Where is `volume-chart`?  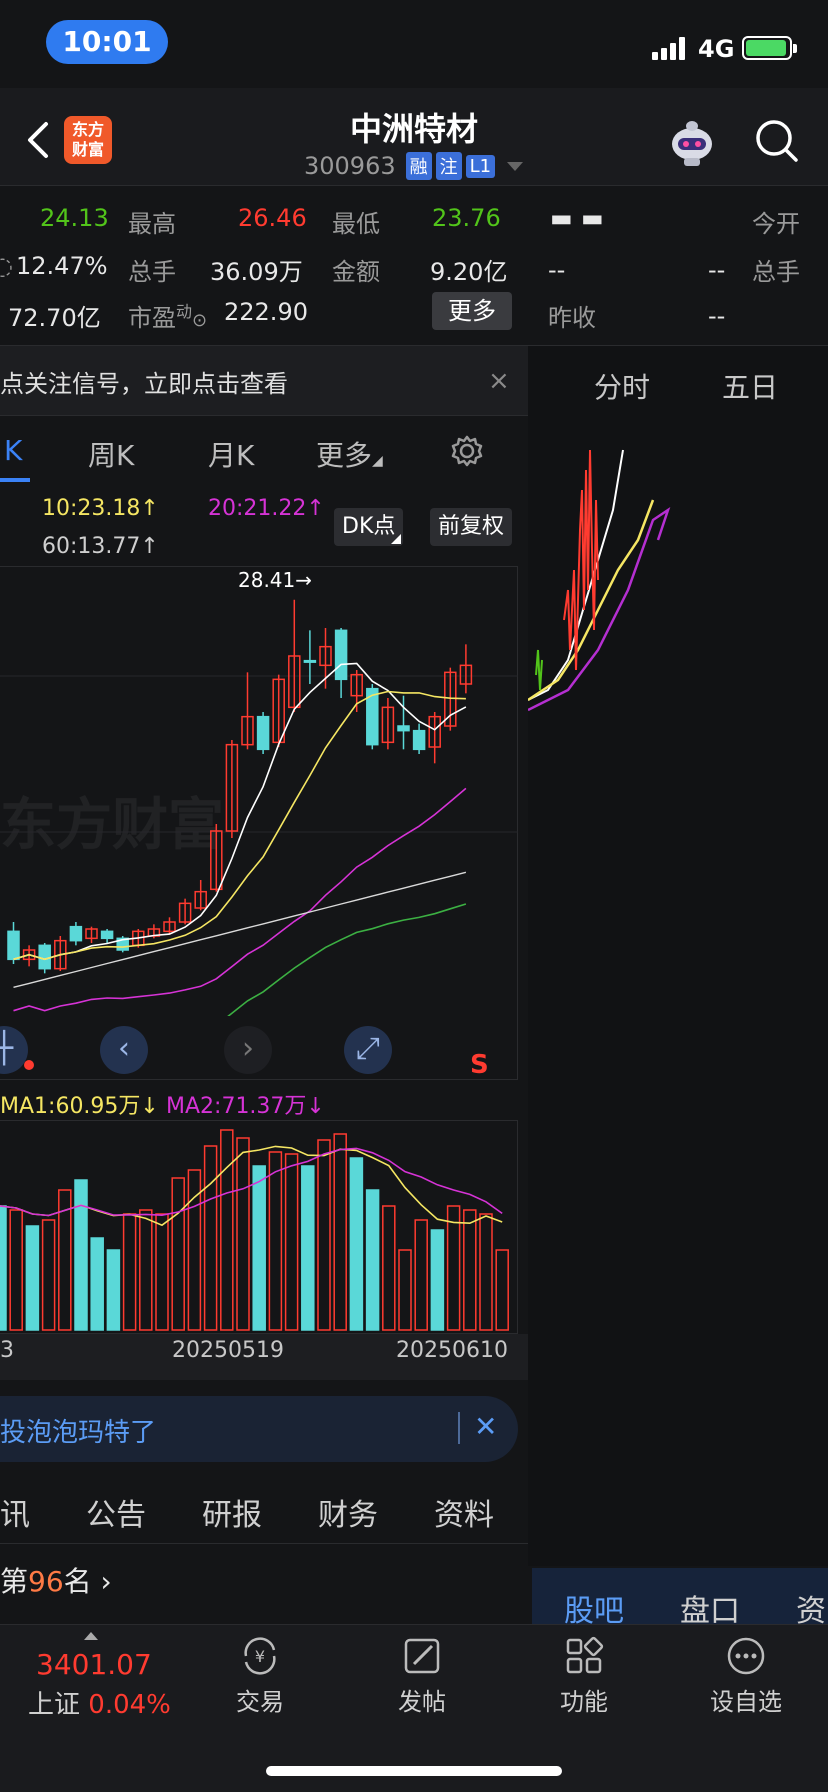
volume-chart is located at coordinates (259, 1227).